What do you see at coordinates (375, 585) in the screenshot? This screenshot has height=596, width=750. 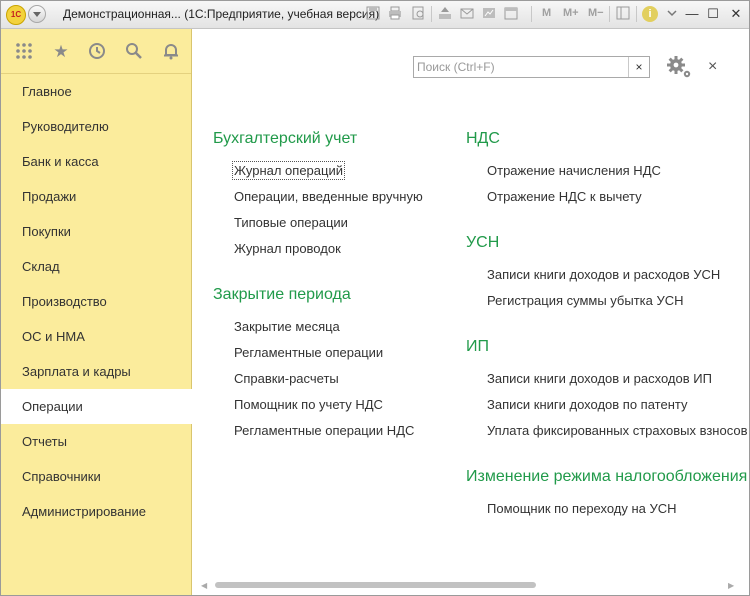 I see `scrollbar-thumb` at bounding box center [375, 585].